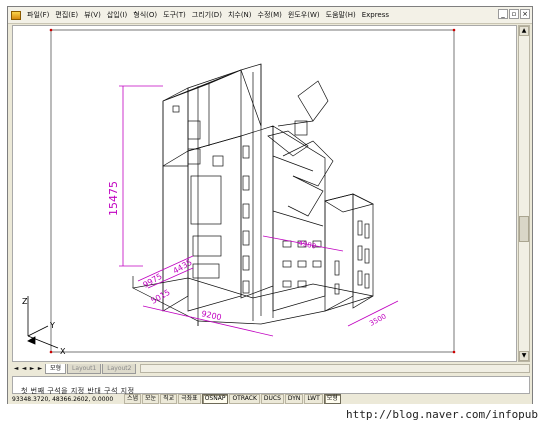 This screenshot has height=433, width=540. What do you see at coordinates (215, 399) in the screenshot?
I see `status-osnap-button: OSNAP` at bounding box center [215, 399].